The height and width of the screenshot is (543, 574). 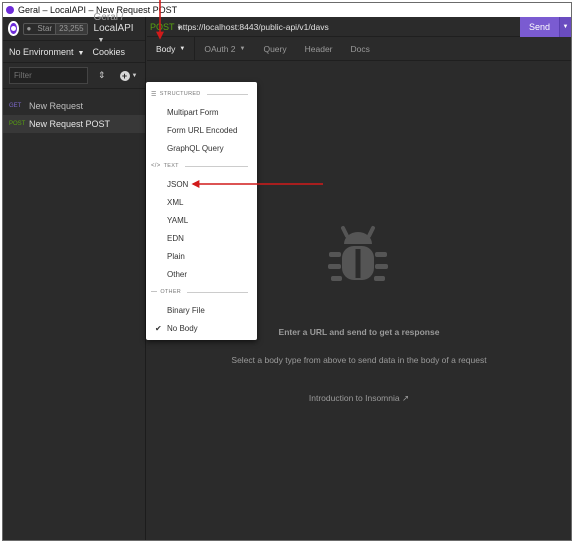 I want to click on tab-docs: Docs, so click(x=360, y=48).